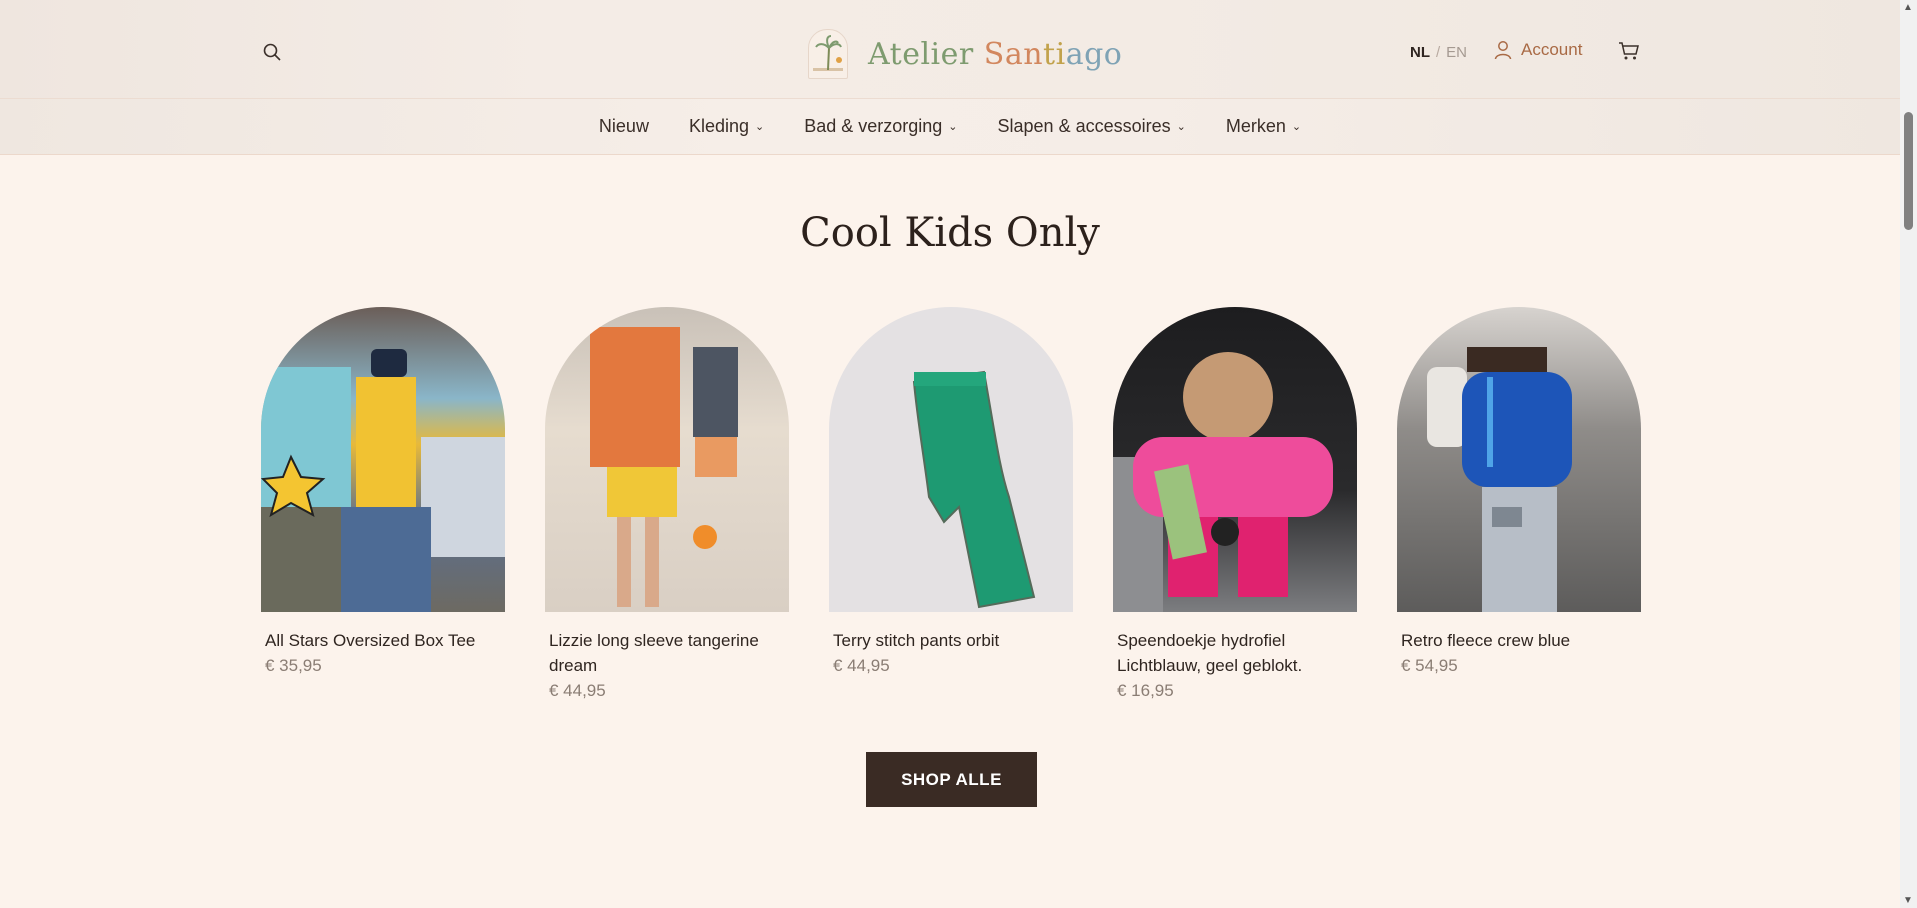 This screenshot has width=1917, height=908. What do you see at coordinates (383, 640) in the screenshot?
I see `product-name: All Stars Oversized Box Tee` at bounding box center [383, 640].